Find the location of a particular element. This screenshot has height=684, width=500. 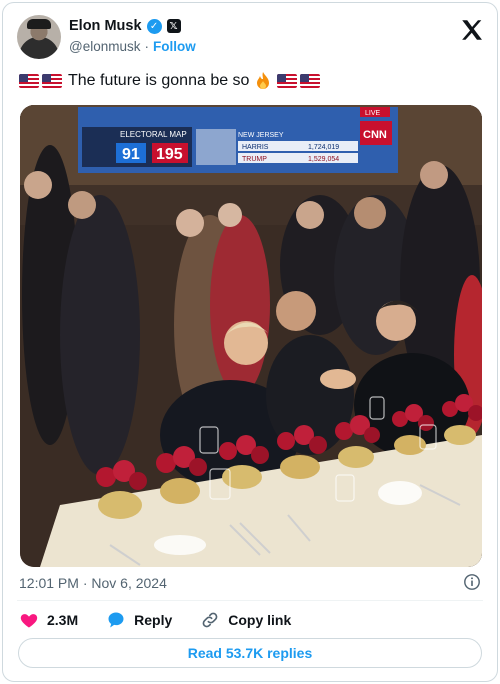

divider is located at coordinates (250, 600).